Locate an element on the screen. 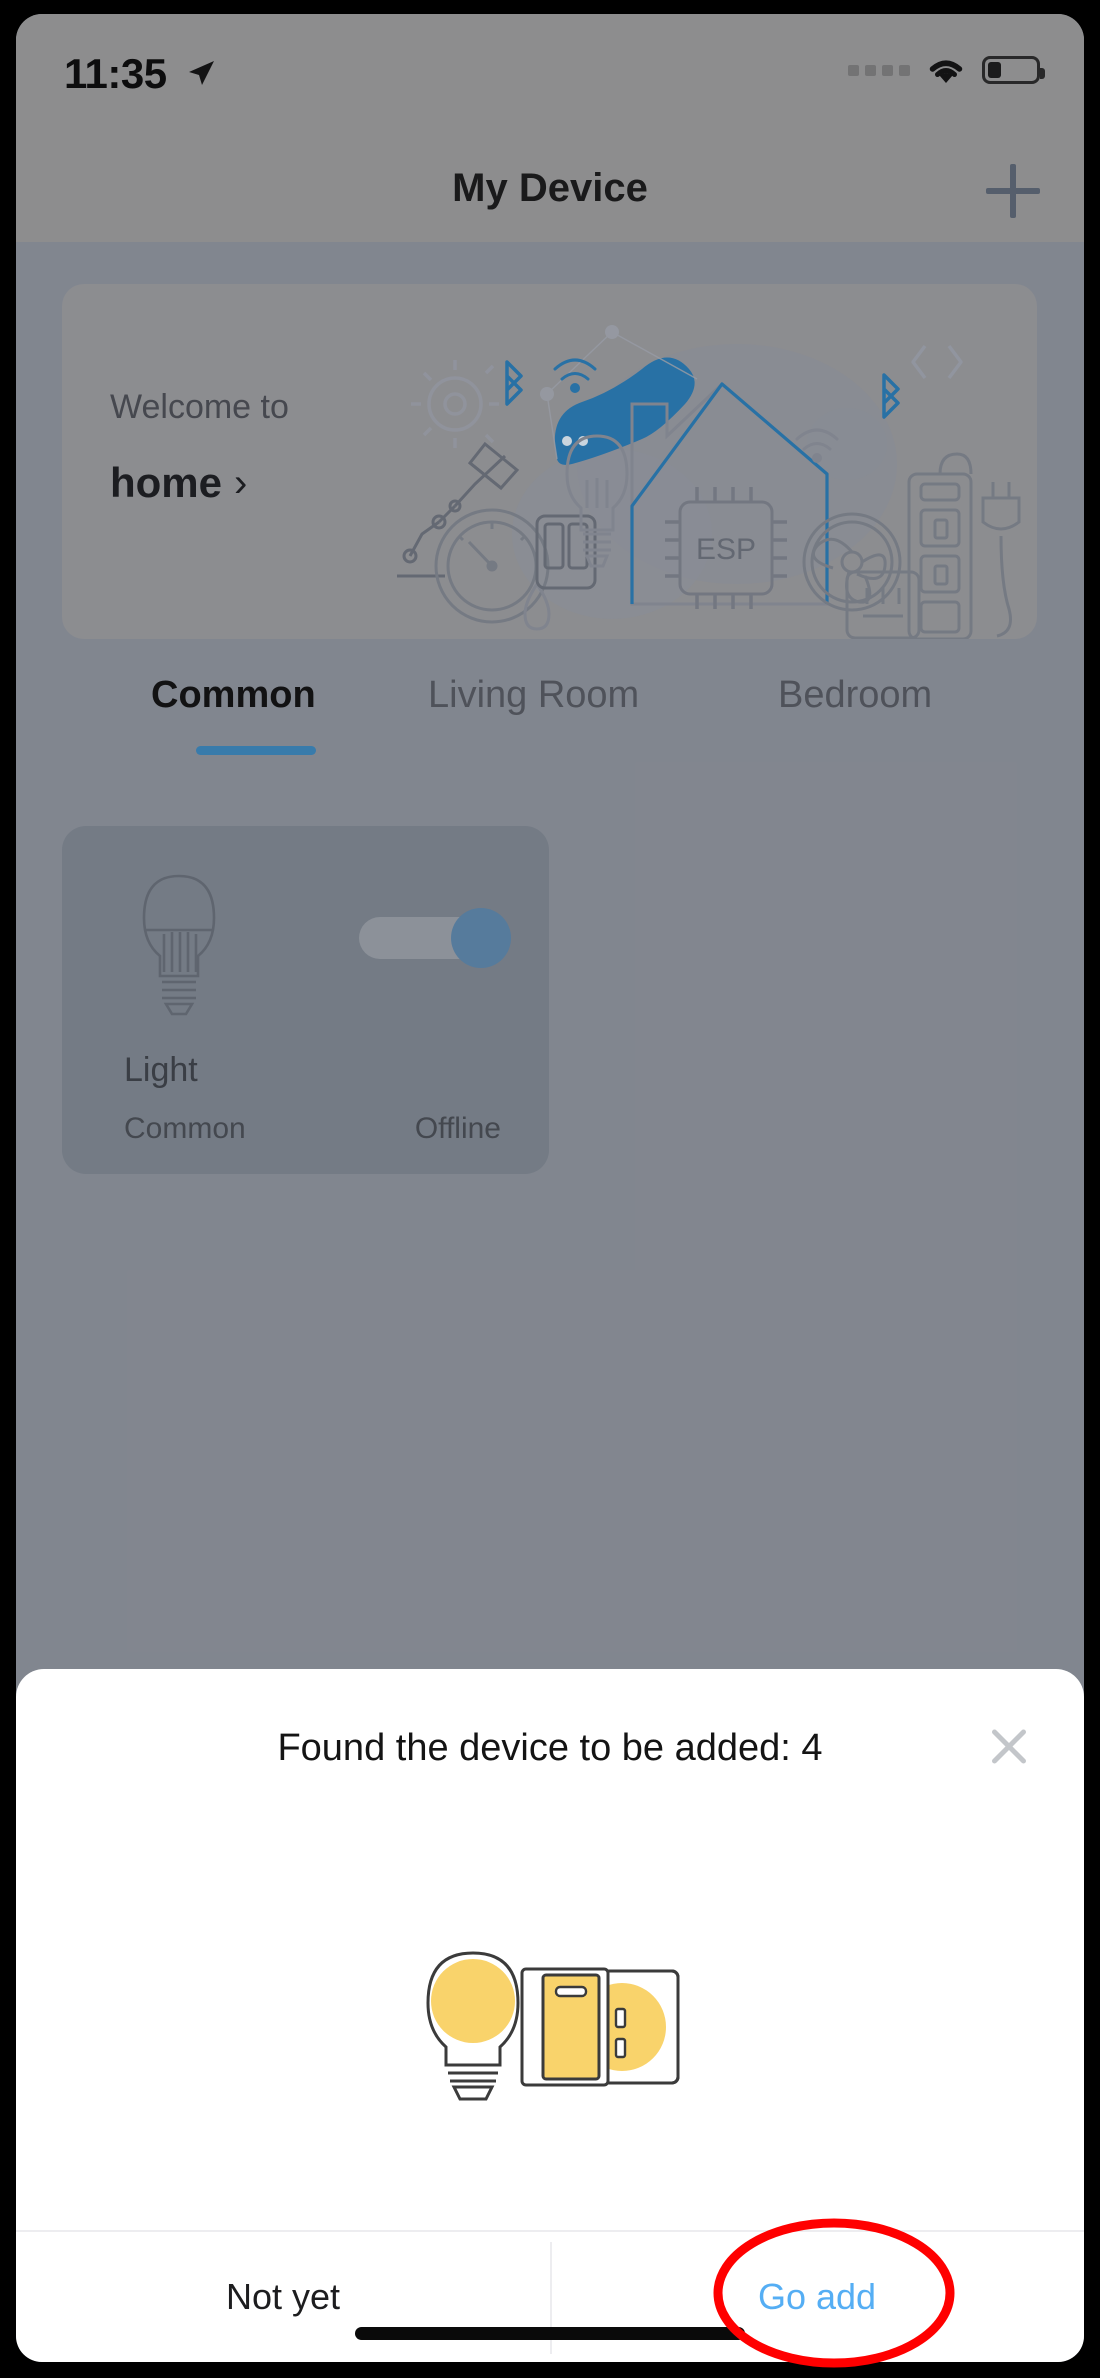 The image size is (1100, 2378). close-icon is located at coordinates (1009, 1746).